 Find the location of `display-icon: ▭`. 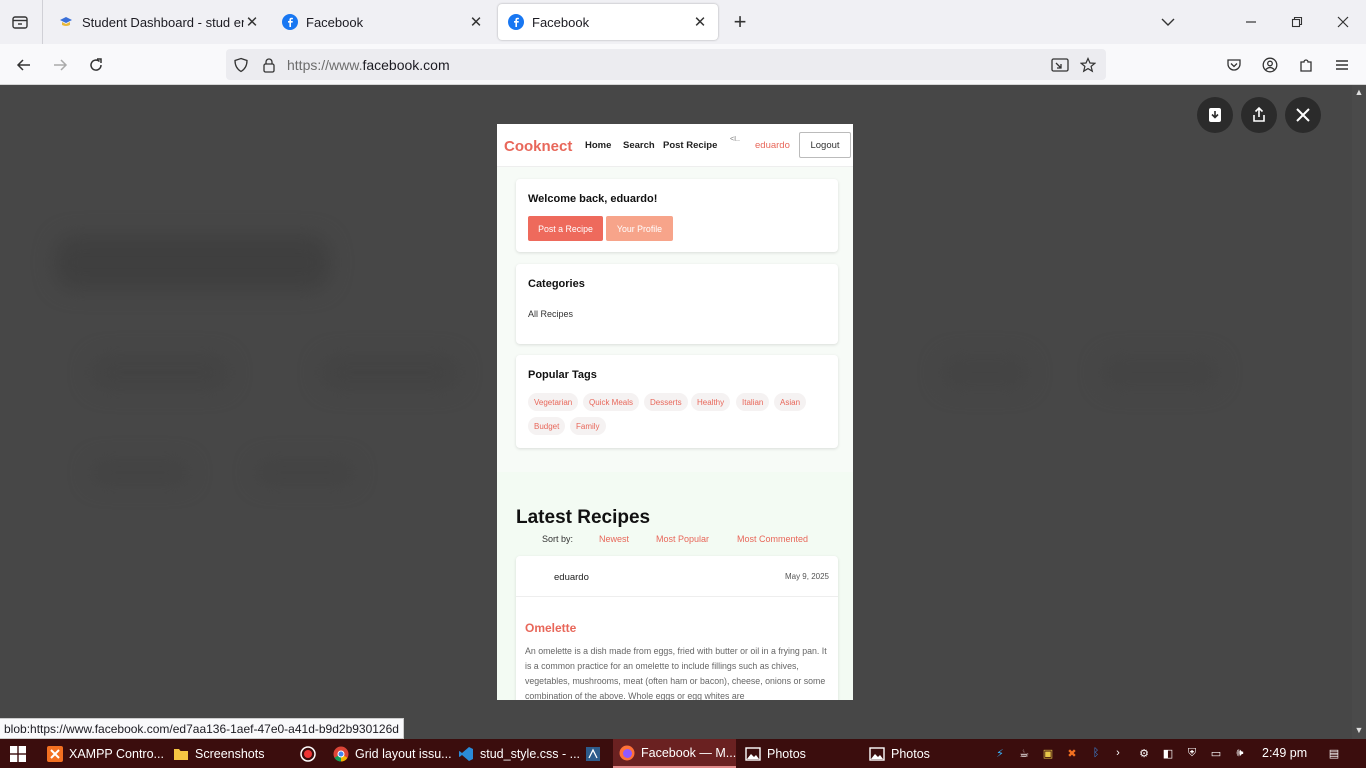

display-icon: ▭ is located at coordinates (1216, 753).